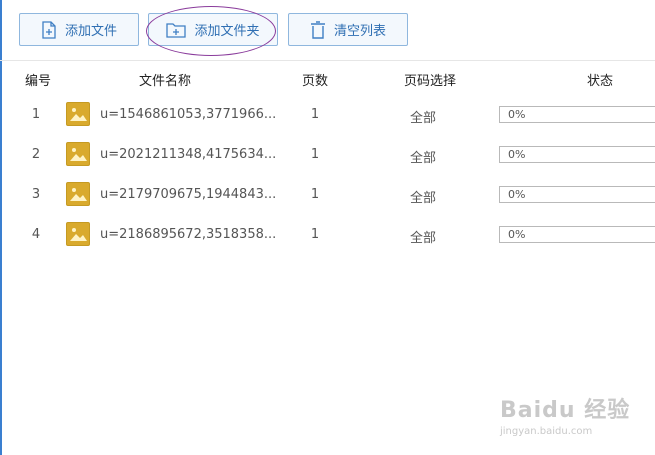 Image resolution: width=655 pixels, height=455 pixels. What do you see at coordinates (227, 31) in the screenshot?
I see `add-folder-label: 添加文件夹` at bounding box center [227, 31].